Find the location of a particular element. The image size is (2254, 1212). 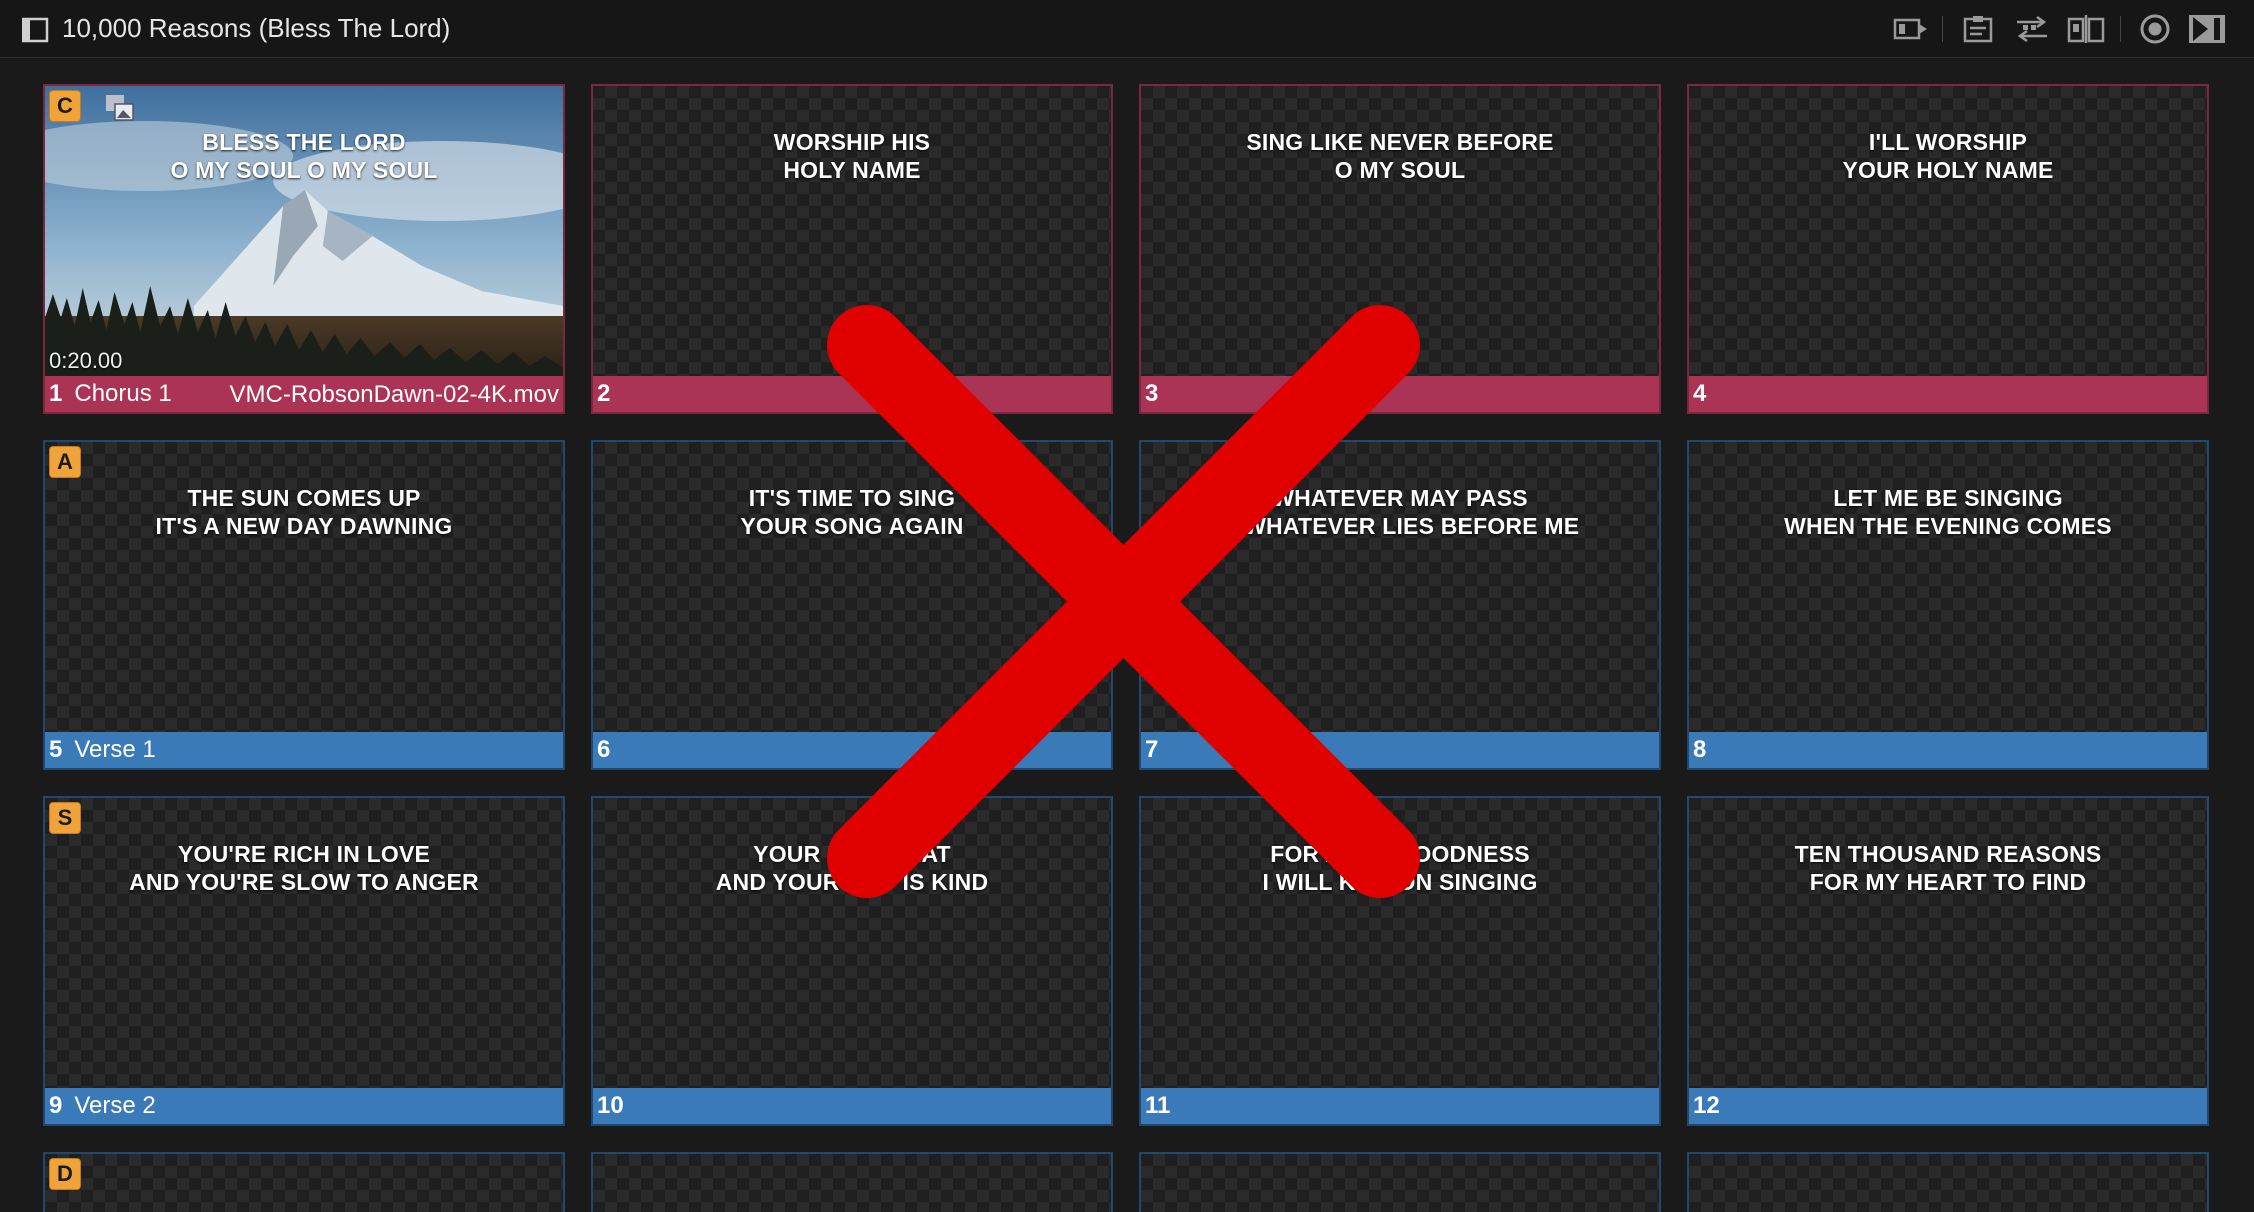

slide-lyrics: SING LIKE NEVER BEFORE O MY SOUL is located at coordinates (1400, 156).